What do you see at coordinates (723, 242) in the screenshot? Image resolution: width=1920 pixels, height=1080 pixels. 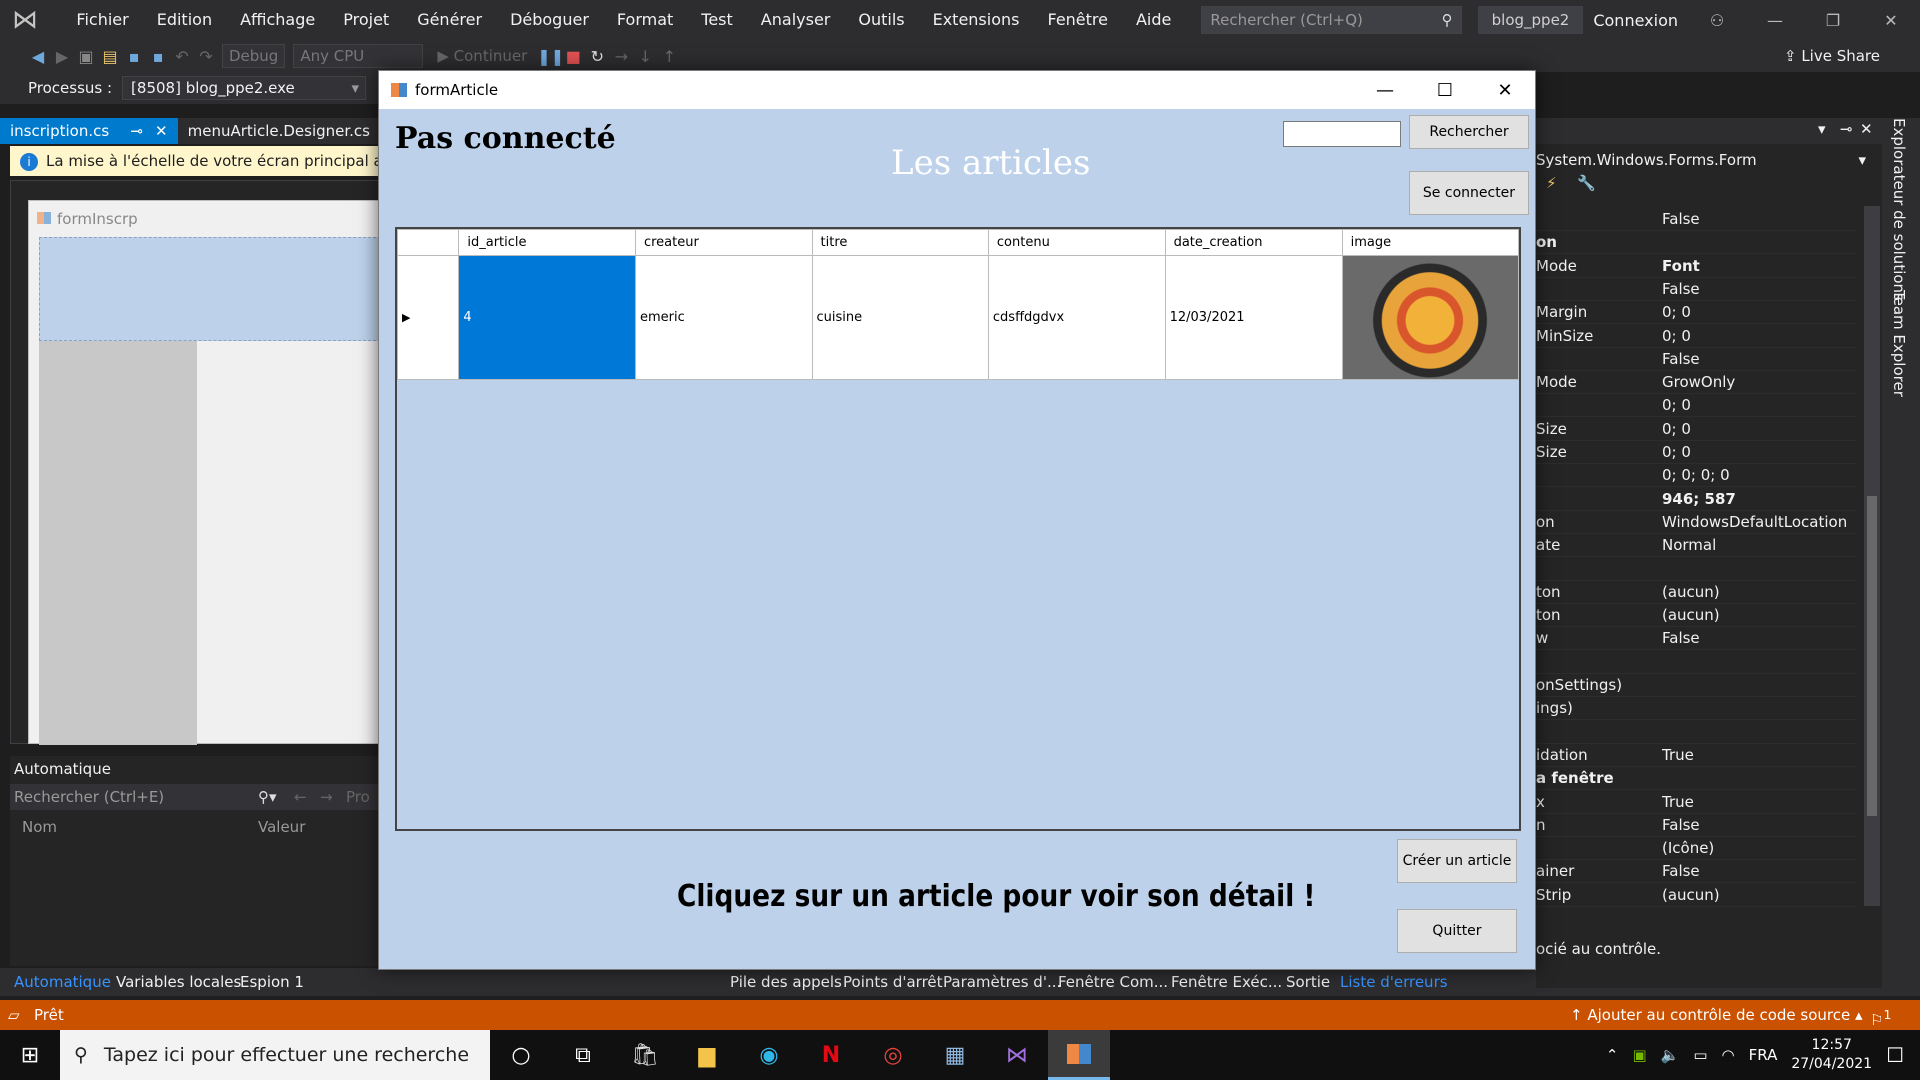 I see `col-createur: createur` at bounding box center [723, 242].